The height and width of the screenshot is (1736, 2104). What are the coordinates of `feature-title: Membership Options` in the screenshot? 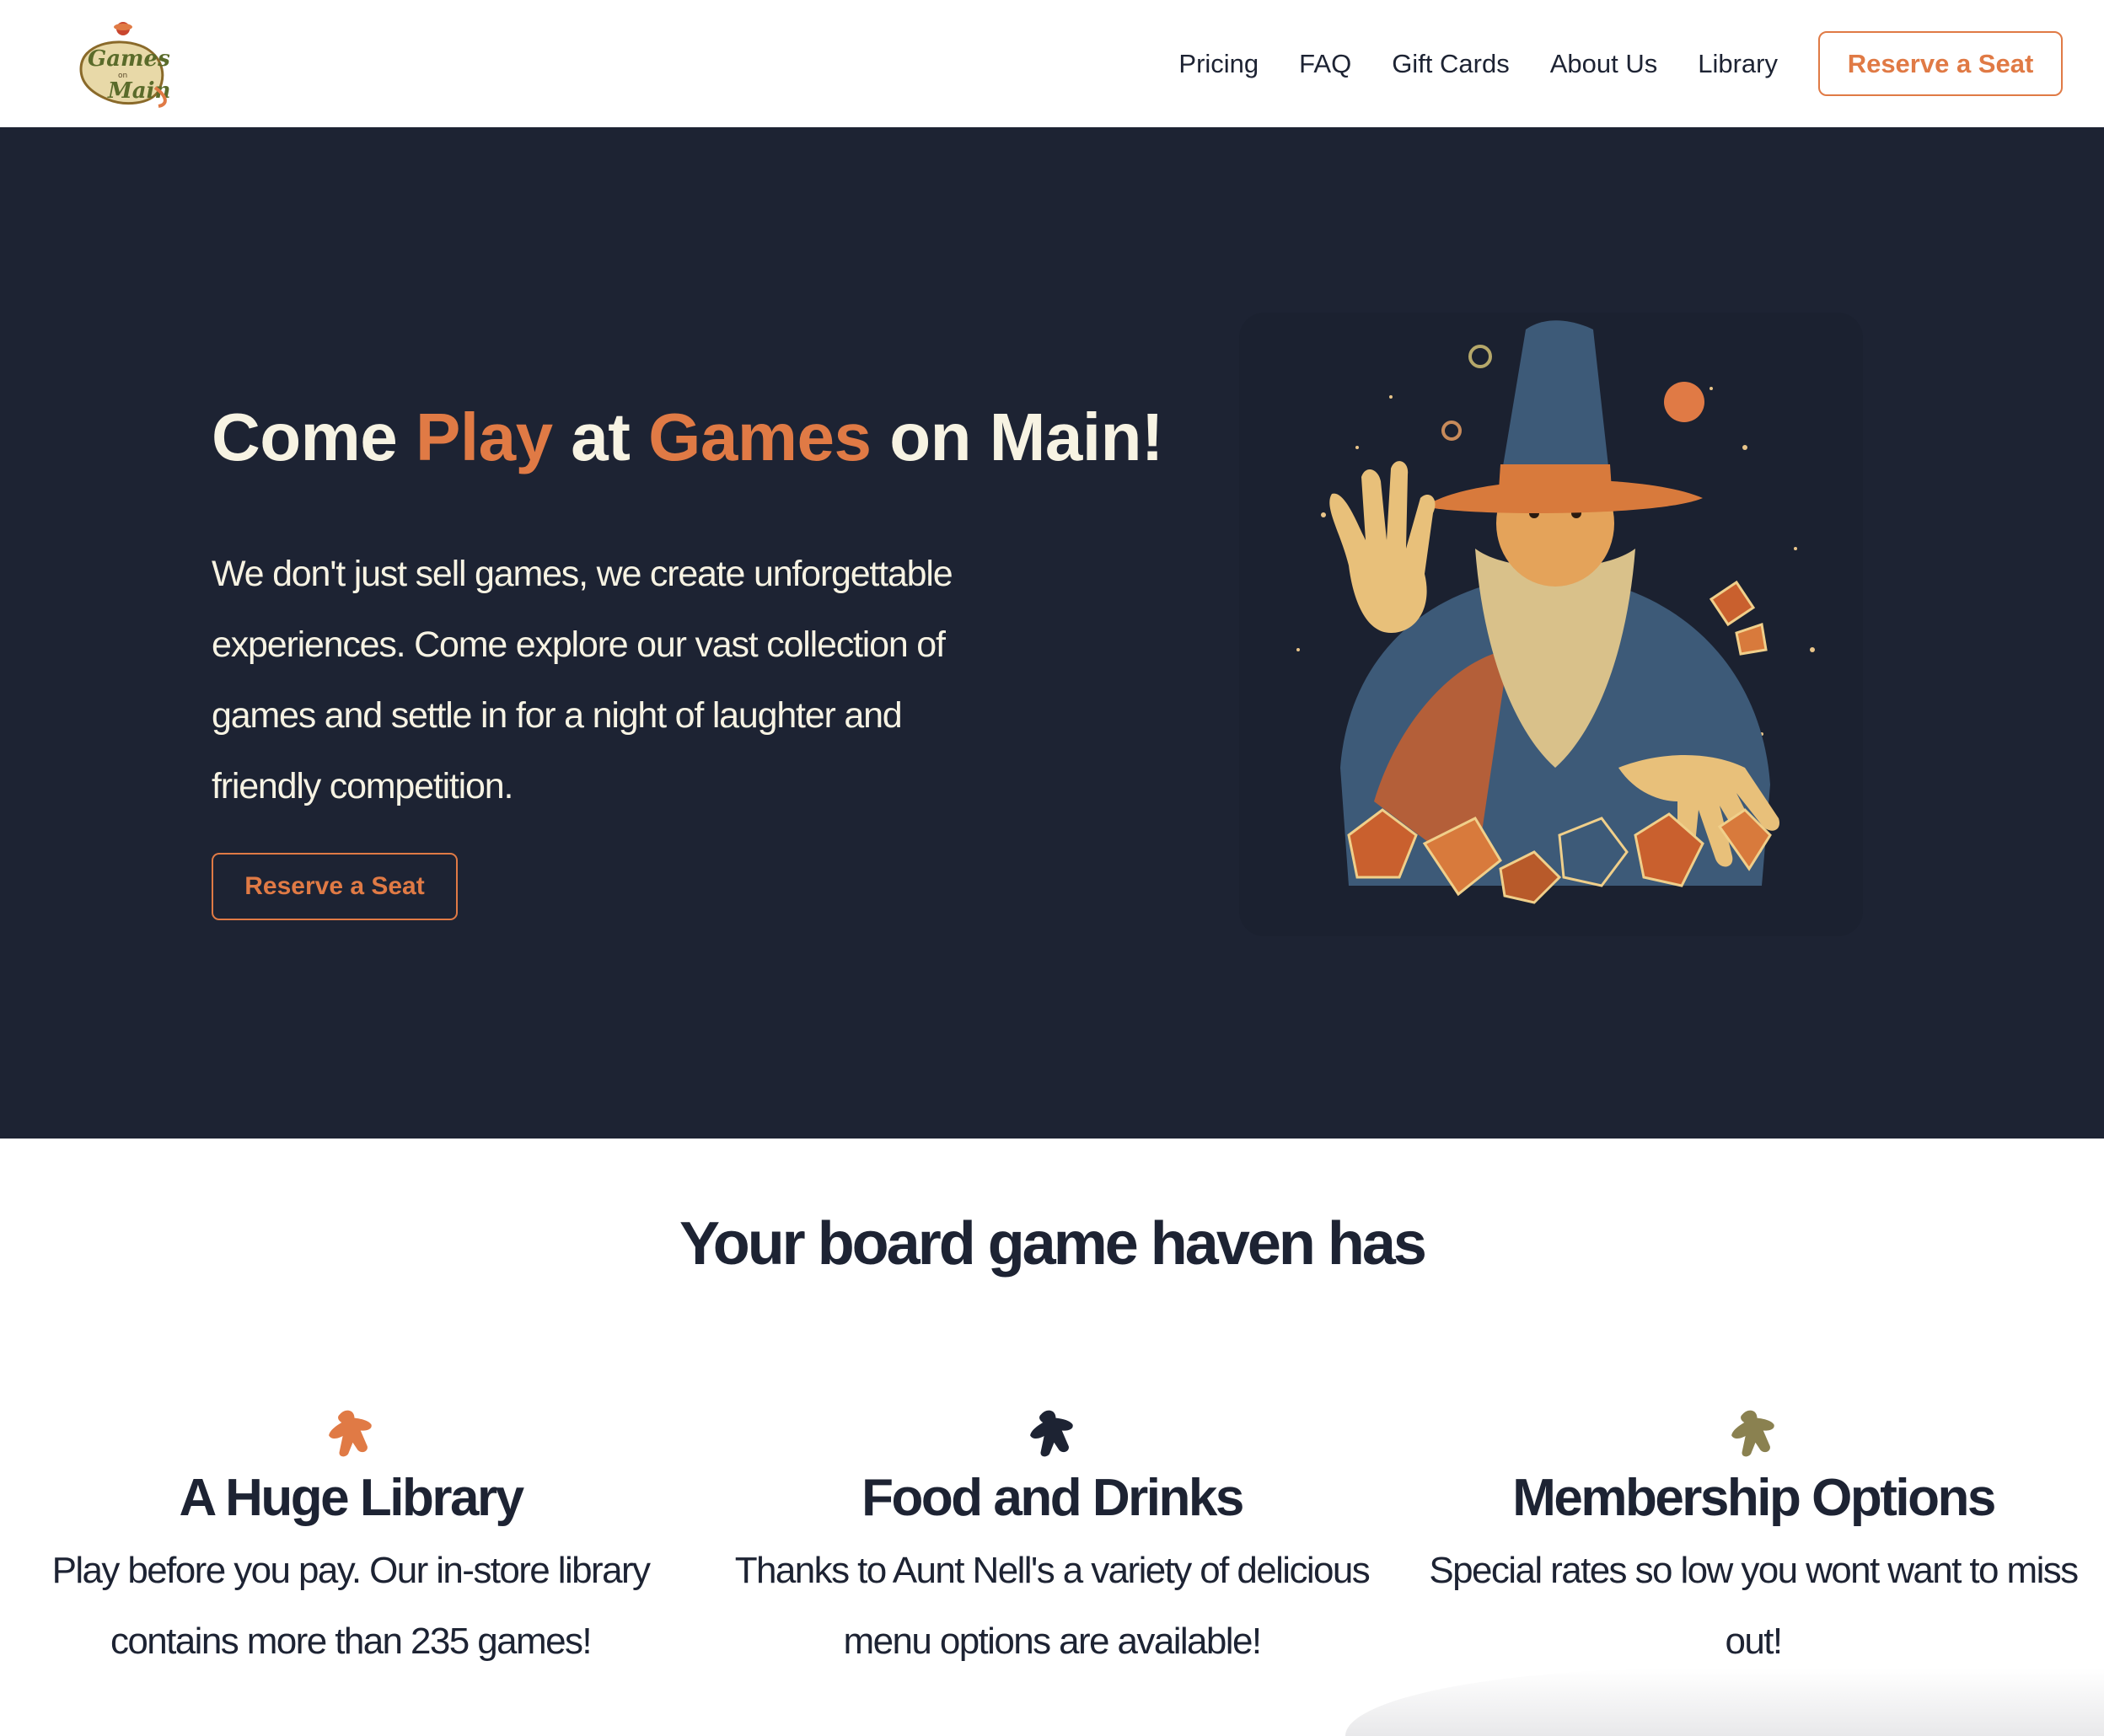 It's located at (1754, 1498).